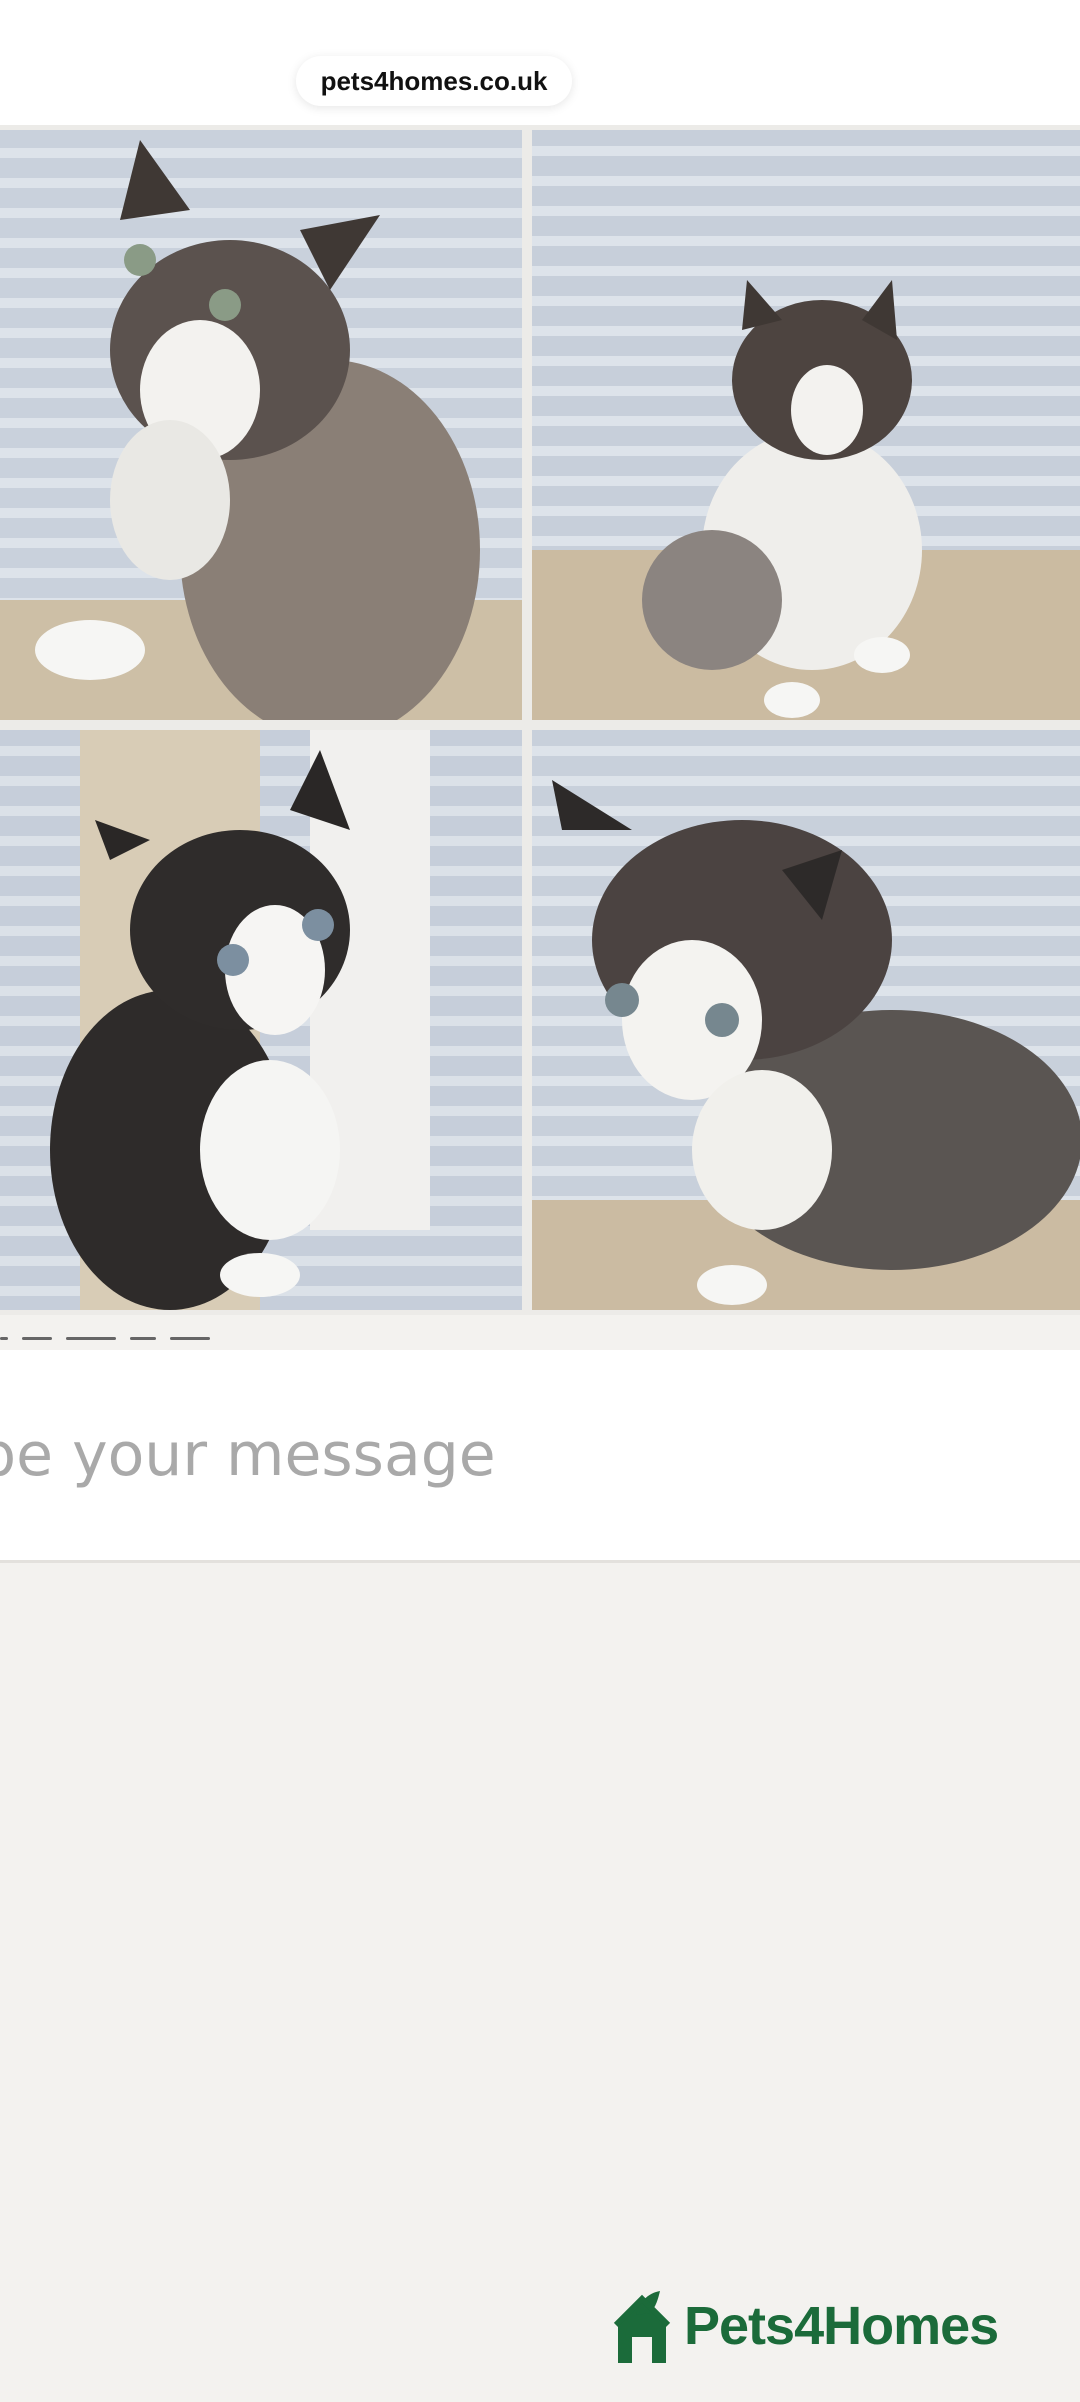  I want to click on brand-name: Pets4Homes, so click(841, 2326).